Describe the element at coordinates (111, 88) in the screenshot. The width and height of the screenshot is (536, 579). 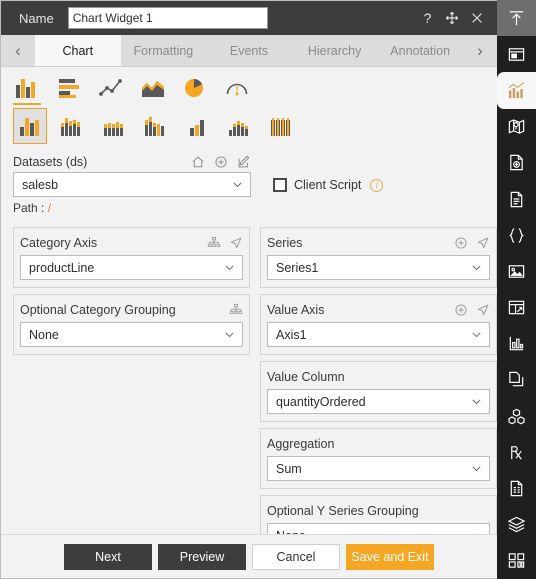
I see `line-scatter-chart-icon` at that location.